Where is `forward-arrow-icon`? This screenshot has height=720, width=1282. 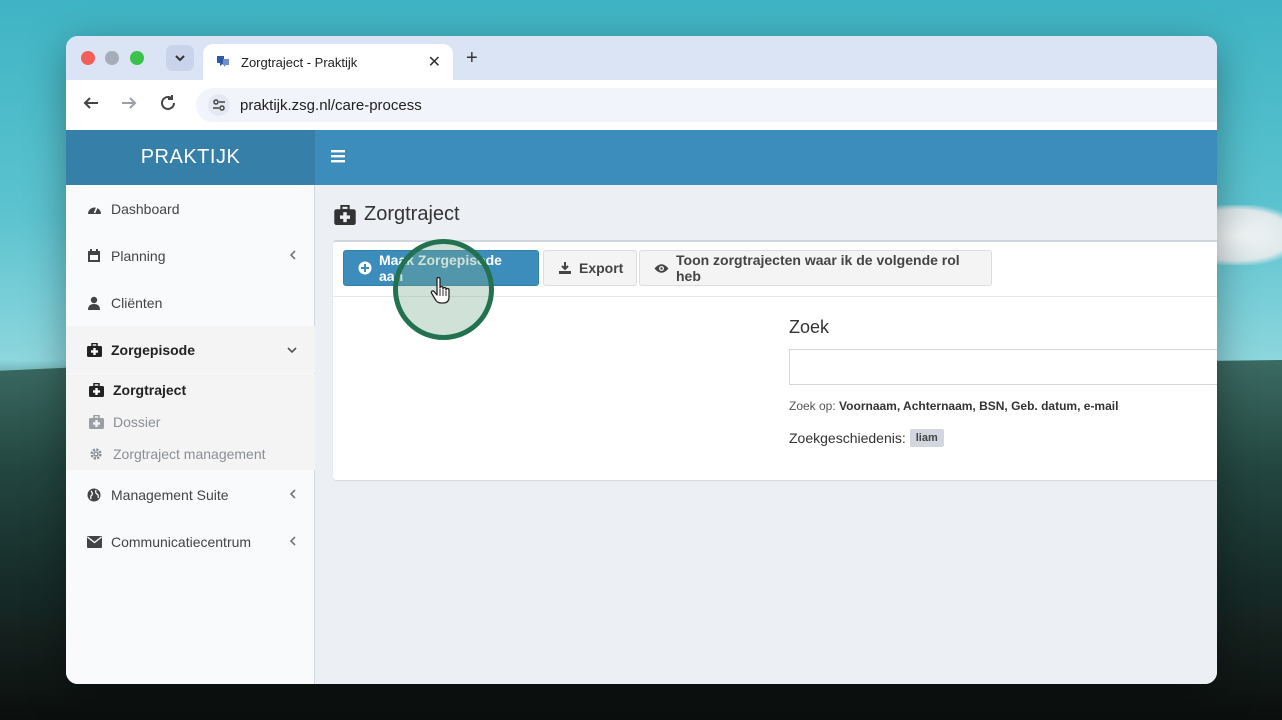
forward-arrow-icon is located at coordinates (129, 103).